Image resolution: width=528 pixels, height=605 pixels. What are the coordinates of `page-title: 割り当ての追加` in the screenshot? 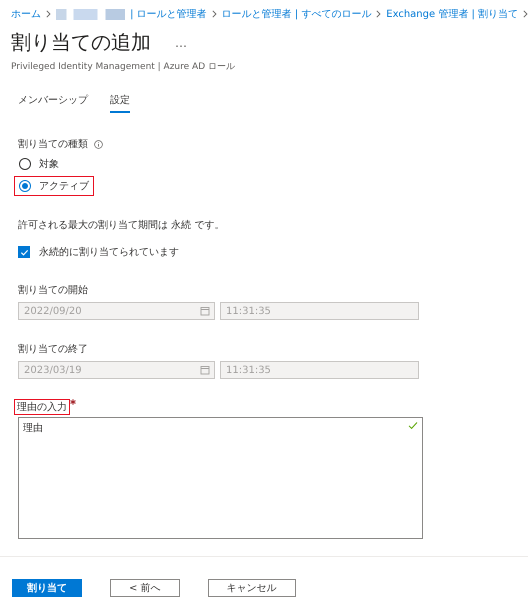 It's located at (81, 42).